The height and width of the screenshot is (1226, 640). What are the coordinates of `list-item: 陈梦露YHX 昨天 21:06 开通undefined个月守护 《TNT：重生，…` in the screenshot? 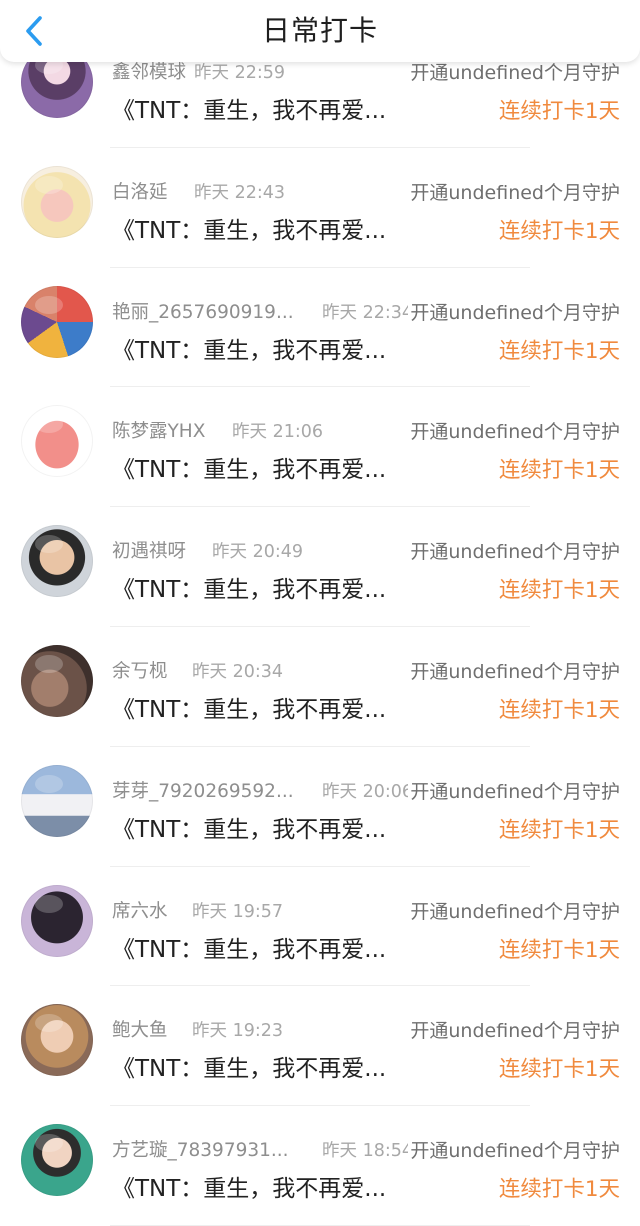 It's located at (320, 447).